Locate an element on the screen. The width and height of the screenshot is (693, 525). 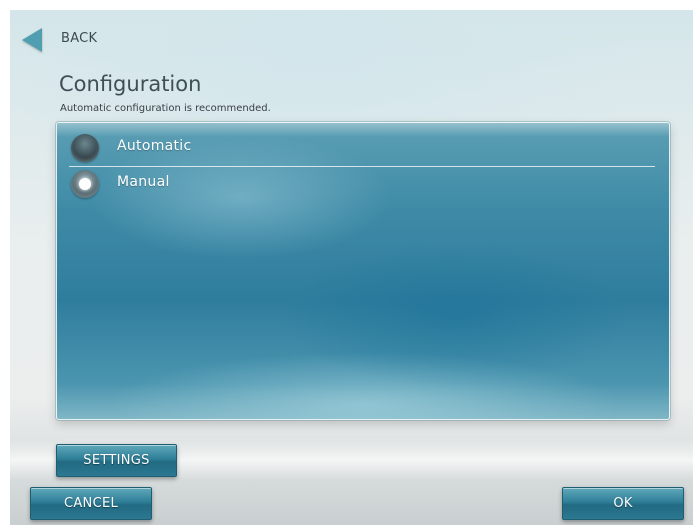
cancel-button: CANCEL is located at coordinates (91, 503).